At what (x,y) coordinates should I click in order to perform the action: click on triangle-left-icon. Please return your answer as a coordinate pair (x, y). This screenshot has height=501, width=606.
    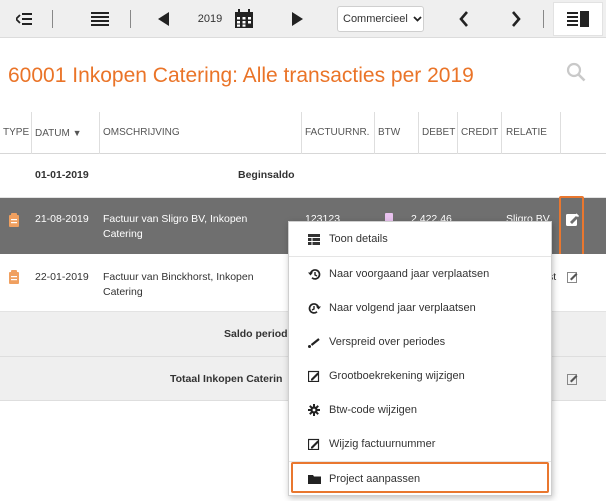
    Looking at the image, I should click on (163, 19).